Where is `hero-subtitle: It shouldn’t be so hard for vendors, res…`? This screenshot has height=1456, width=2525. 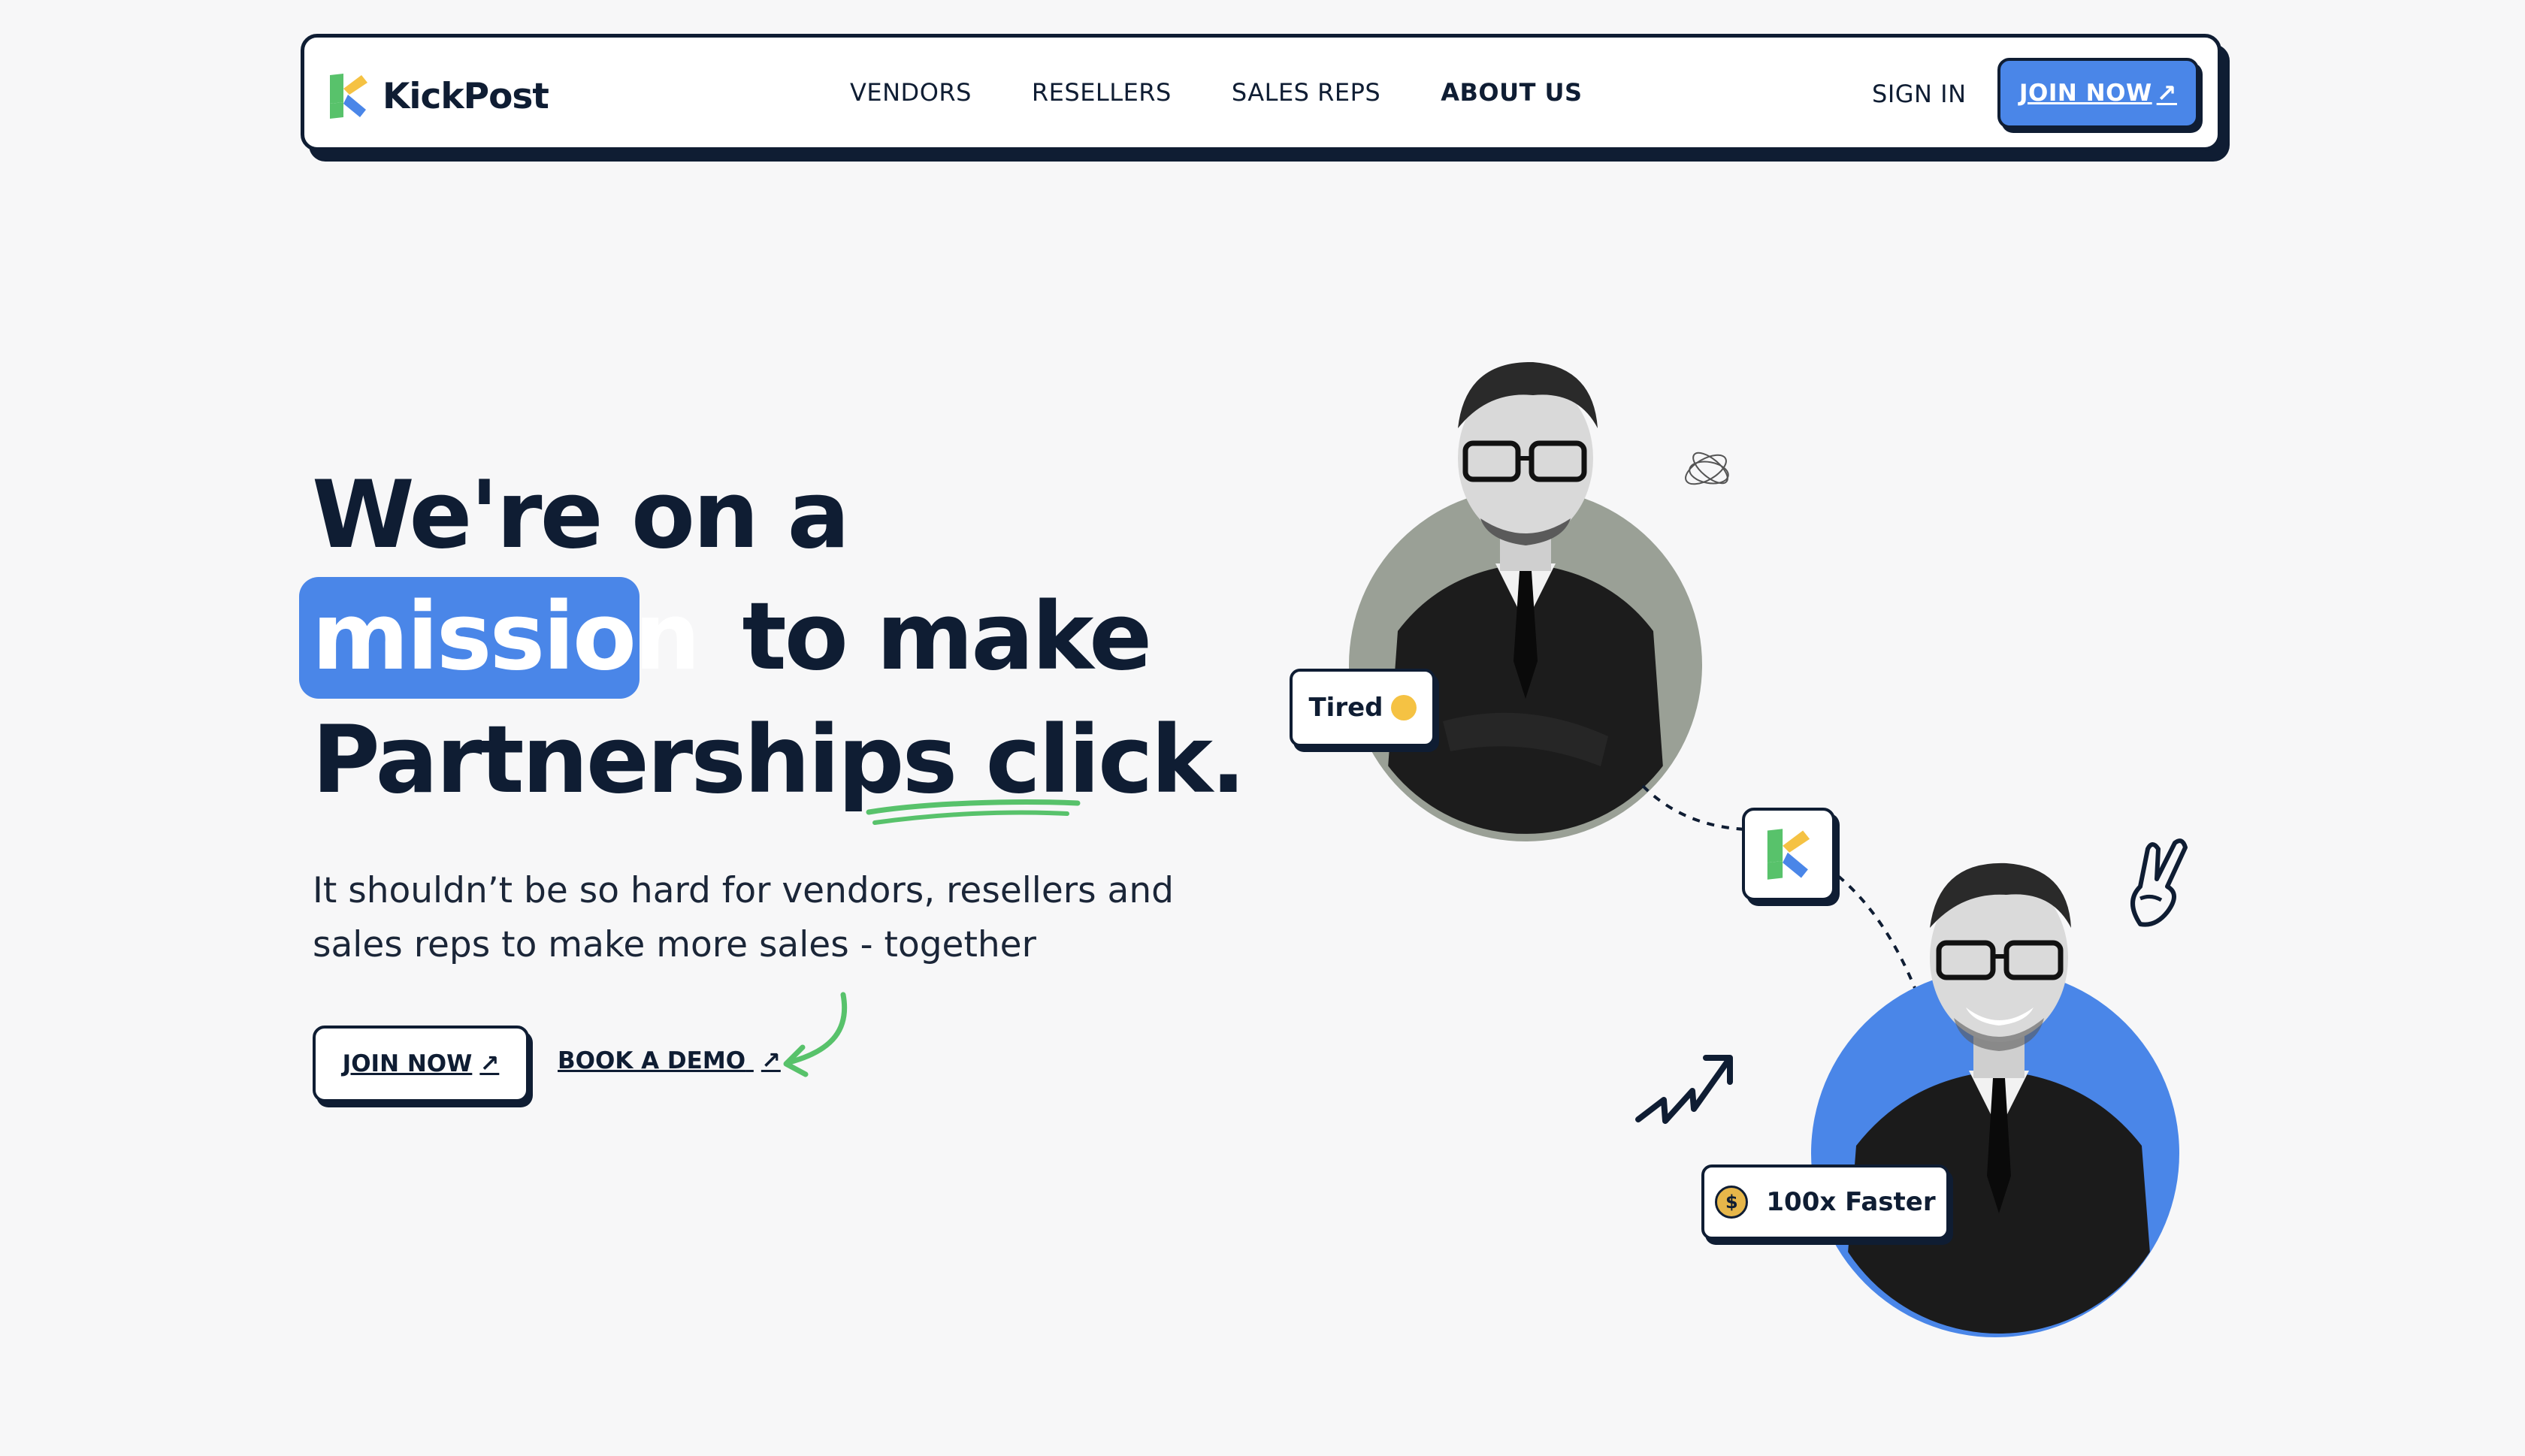
hero-subtitle: It shouldn’t be so hard for vendors, res… is located at coordinates (743, 917).